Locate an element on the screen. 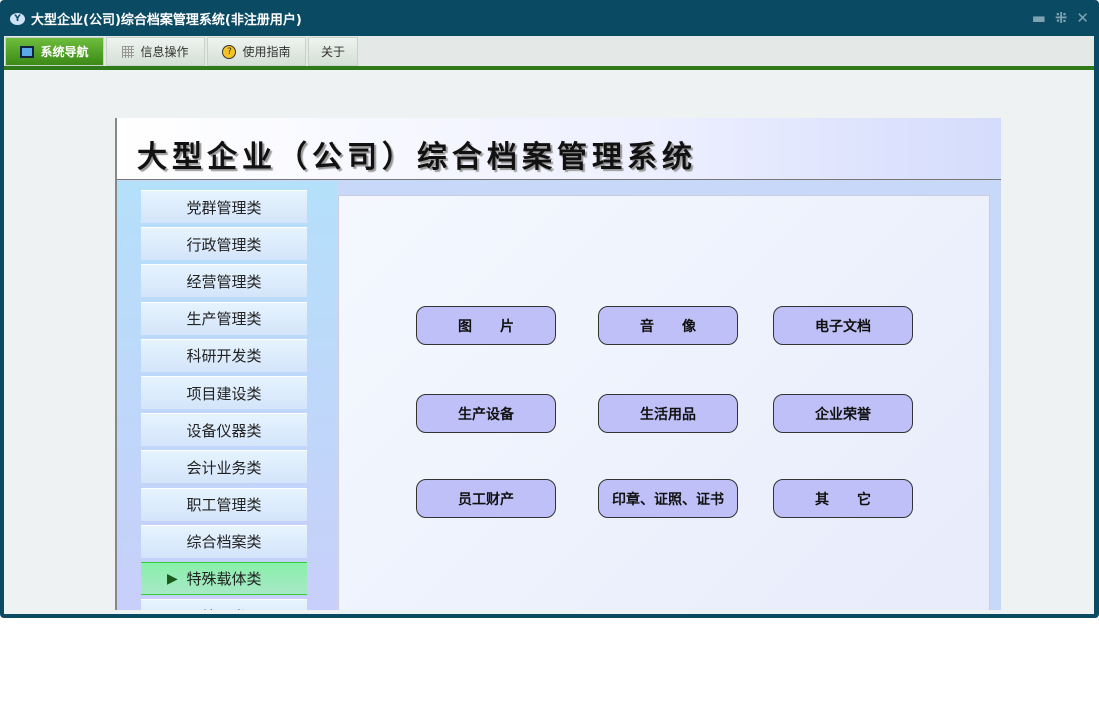 This screenshot has width=1099, height=723. sidebar-item: 党群管理类 is located at coordinates (224, 206).